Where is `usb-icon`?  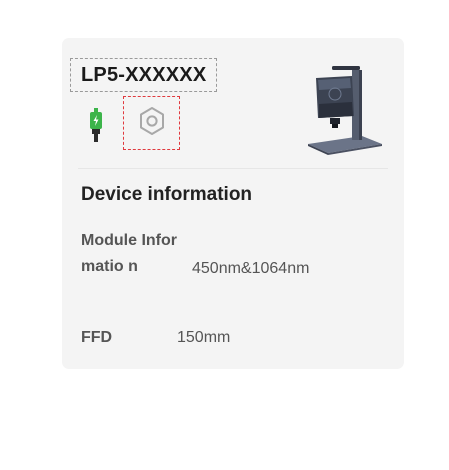
usb-icon is located at coordinates (96, 125).